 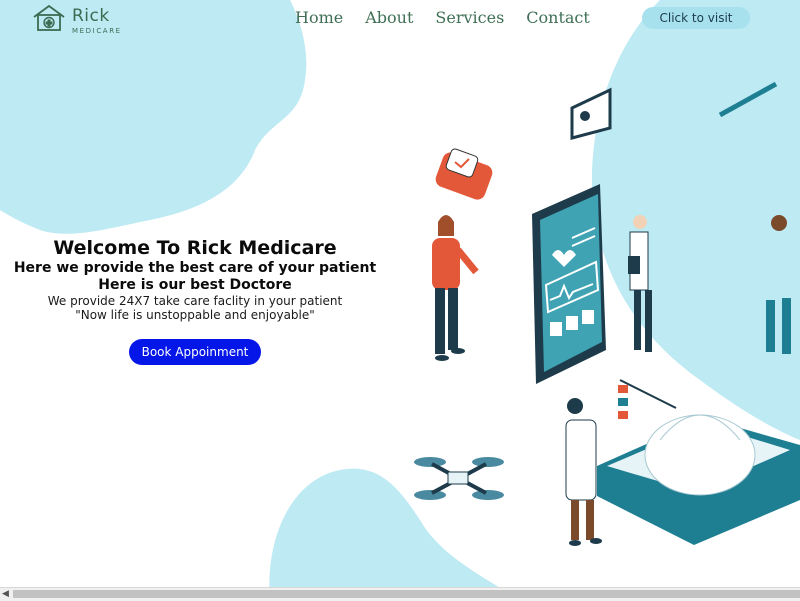 I want to click on nav-about-link: About, so click(x=389, y=17).